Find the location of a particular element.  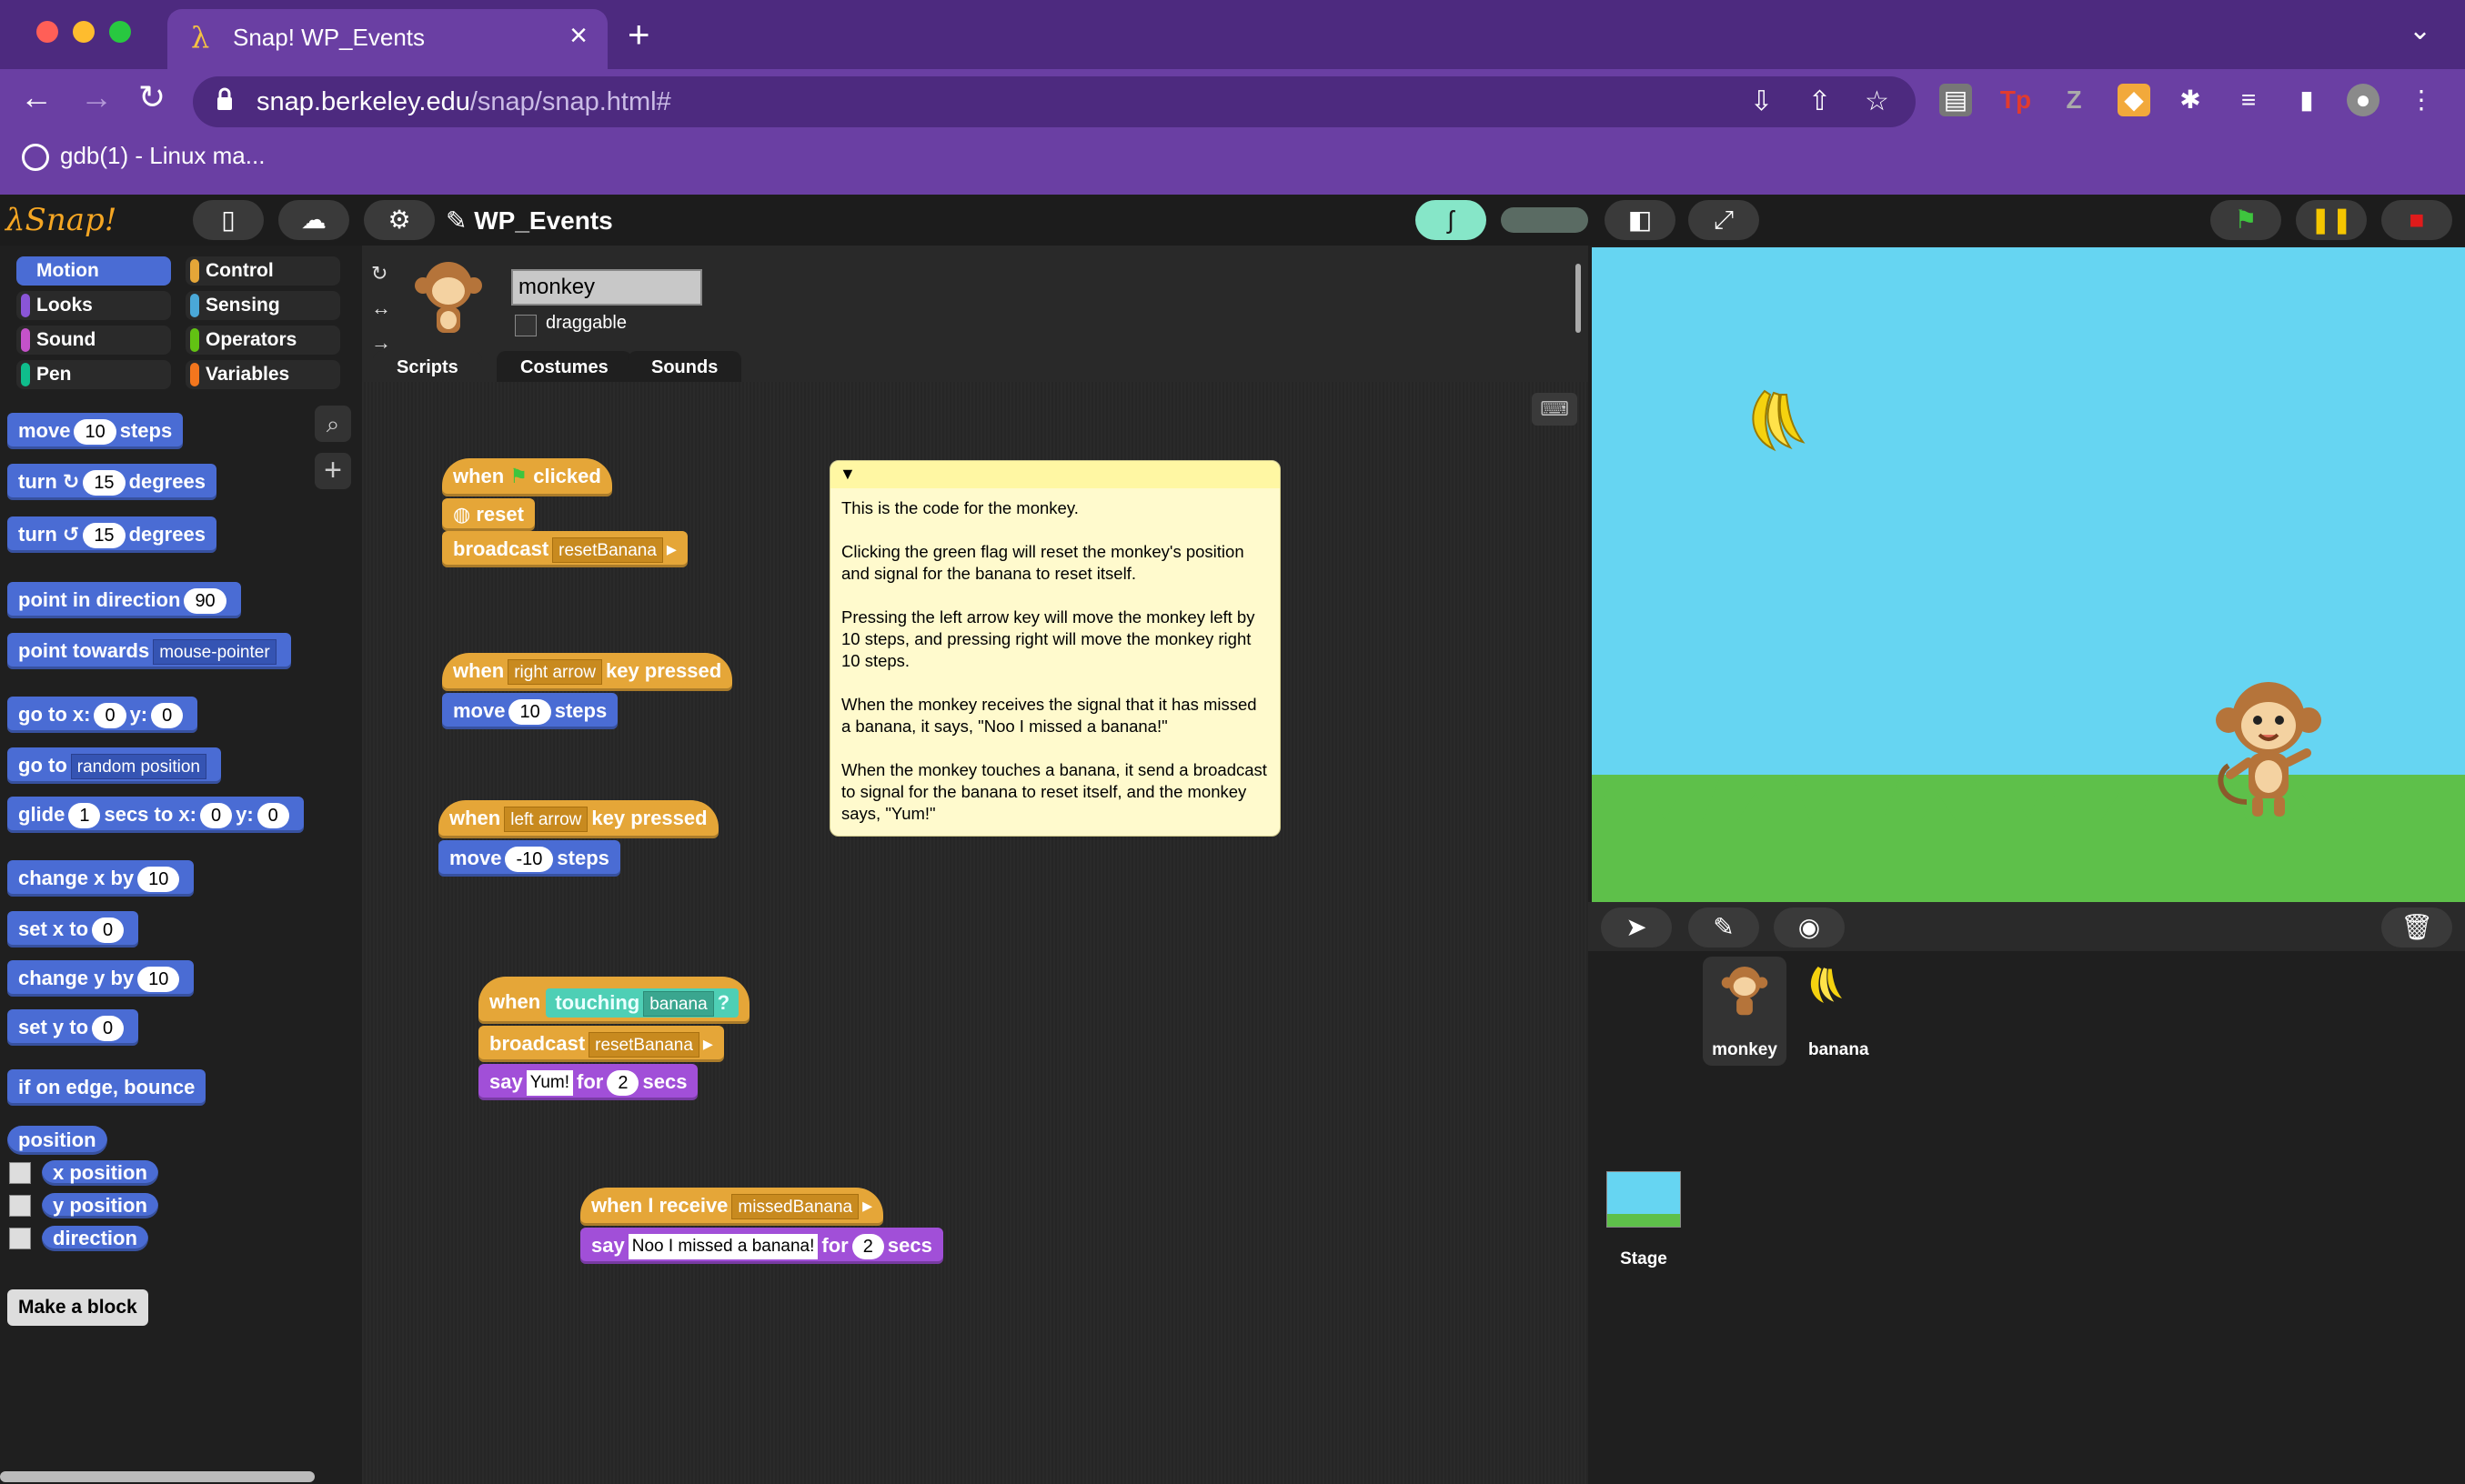

cloud-icon: ☁ is located at coordinates (313, 220).